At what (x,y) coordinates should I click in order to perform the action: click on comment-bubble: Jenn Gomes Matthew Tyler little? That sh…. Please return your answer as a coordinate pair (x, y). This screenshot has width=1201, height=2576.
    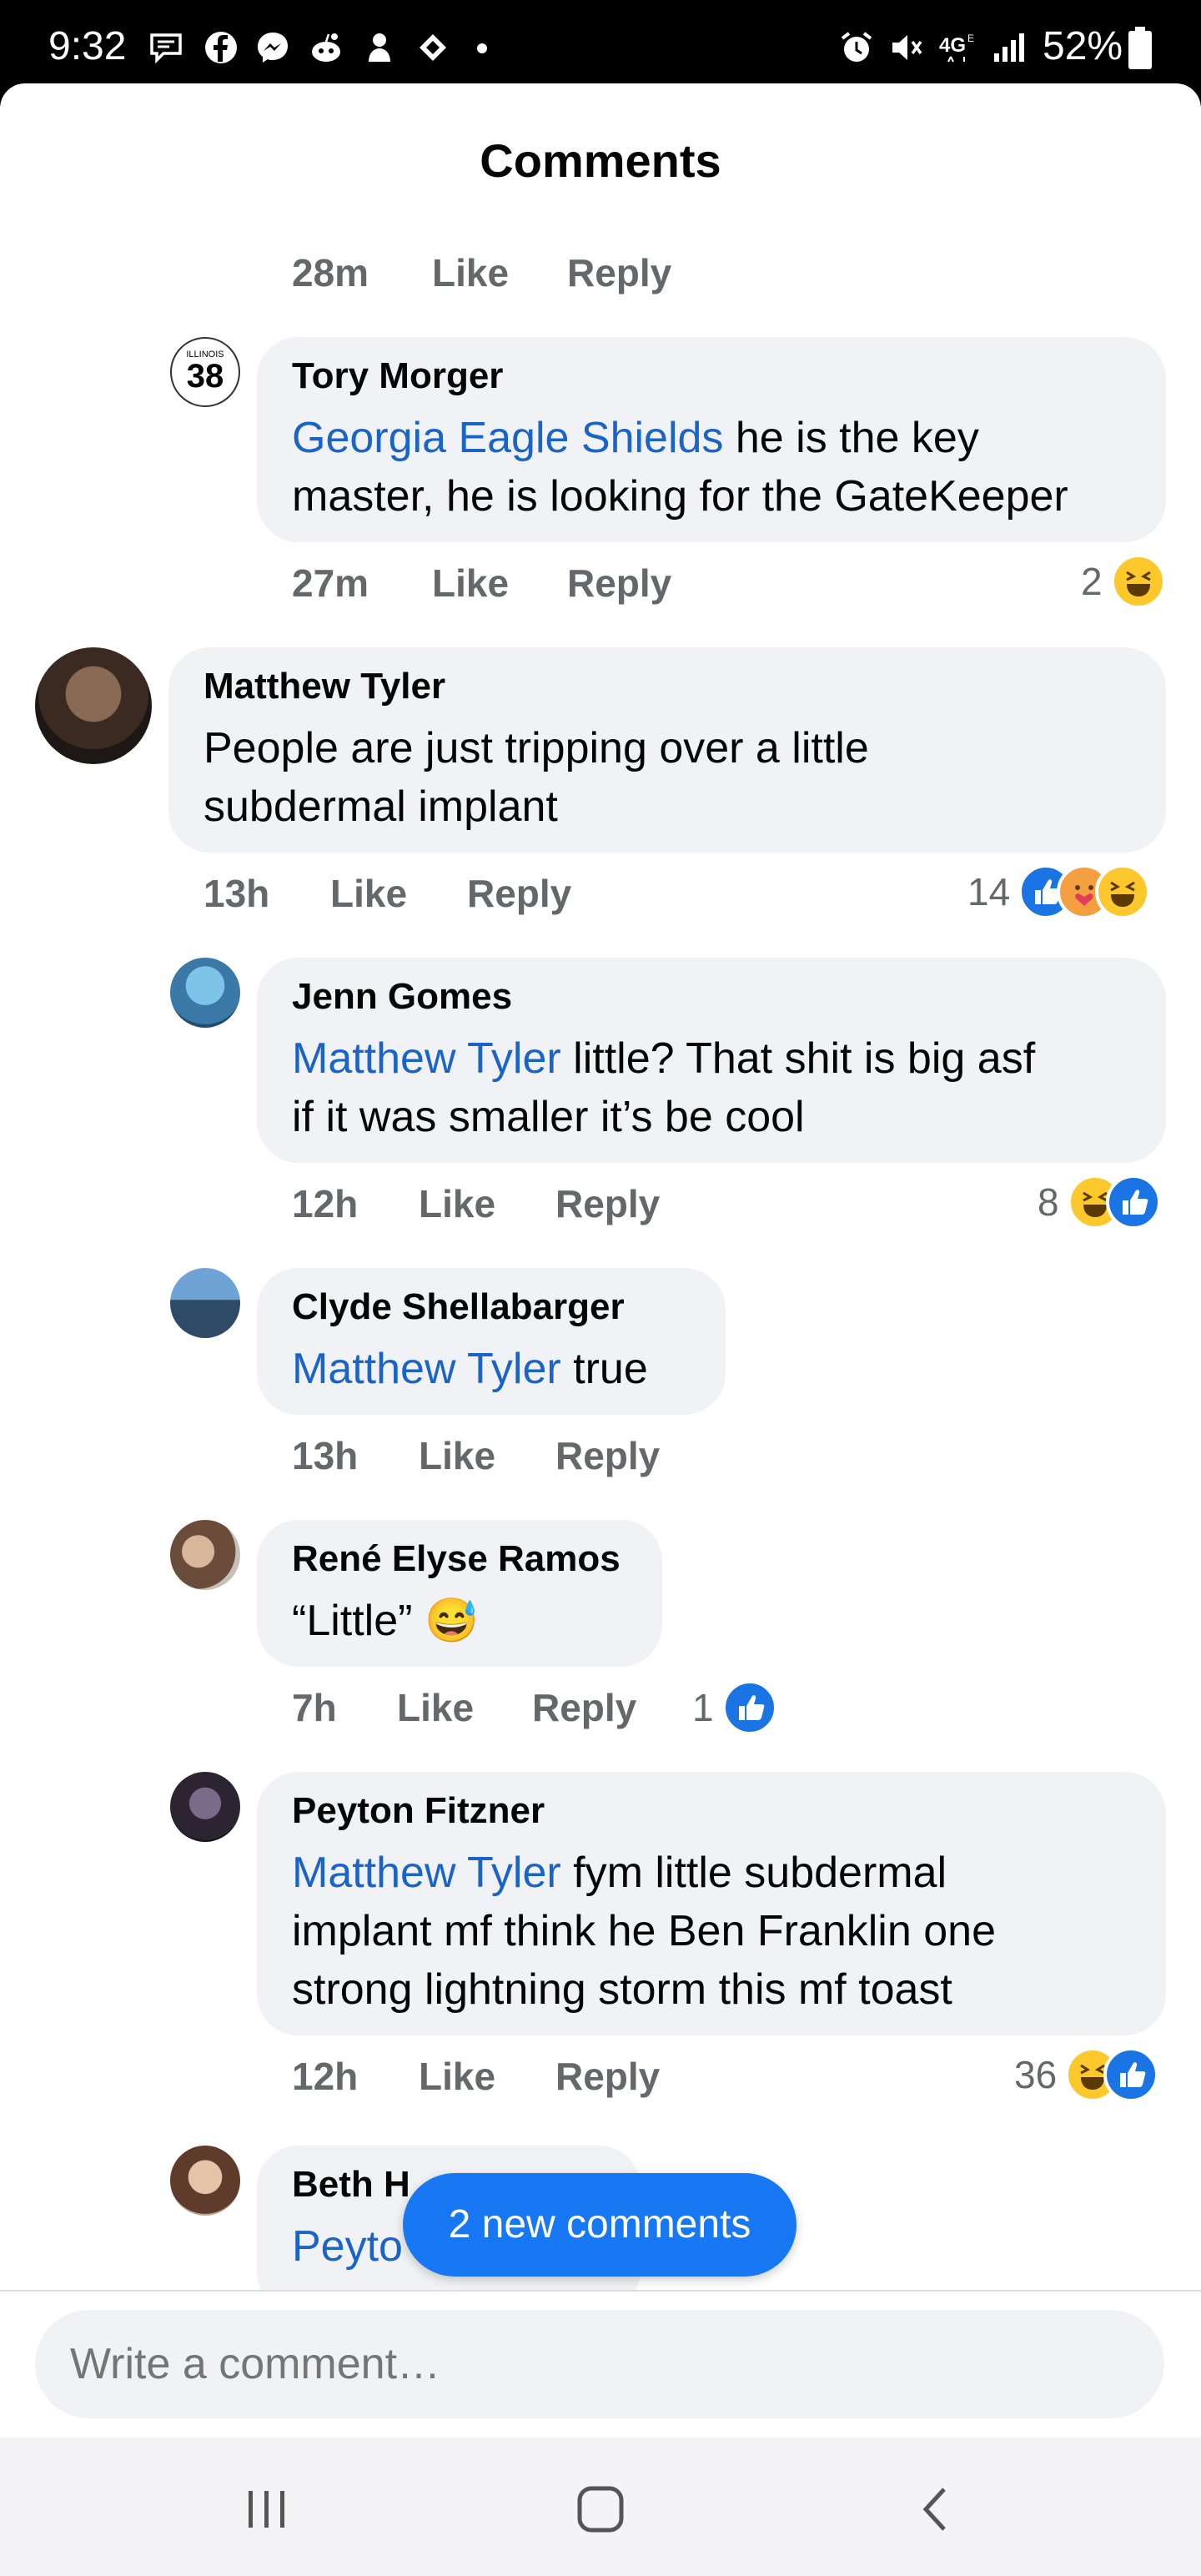
    Looking at the image, I should click on (712, 1060).